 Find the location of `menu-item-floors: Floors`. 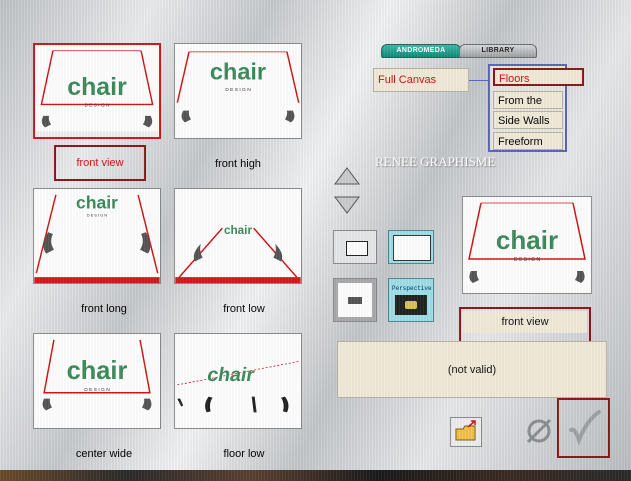

menu-item-floors: Floors is located at coordinates (538, 77).